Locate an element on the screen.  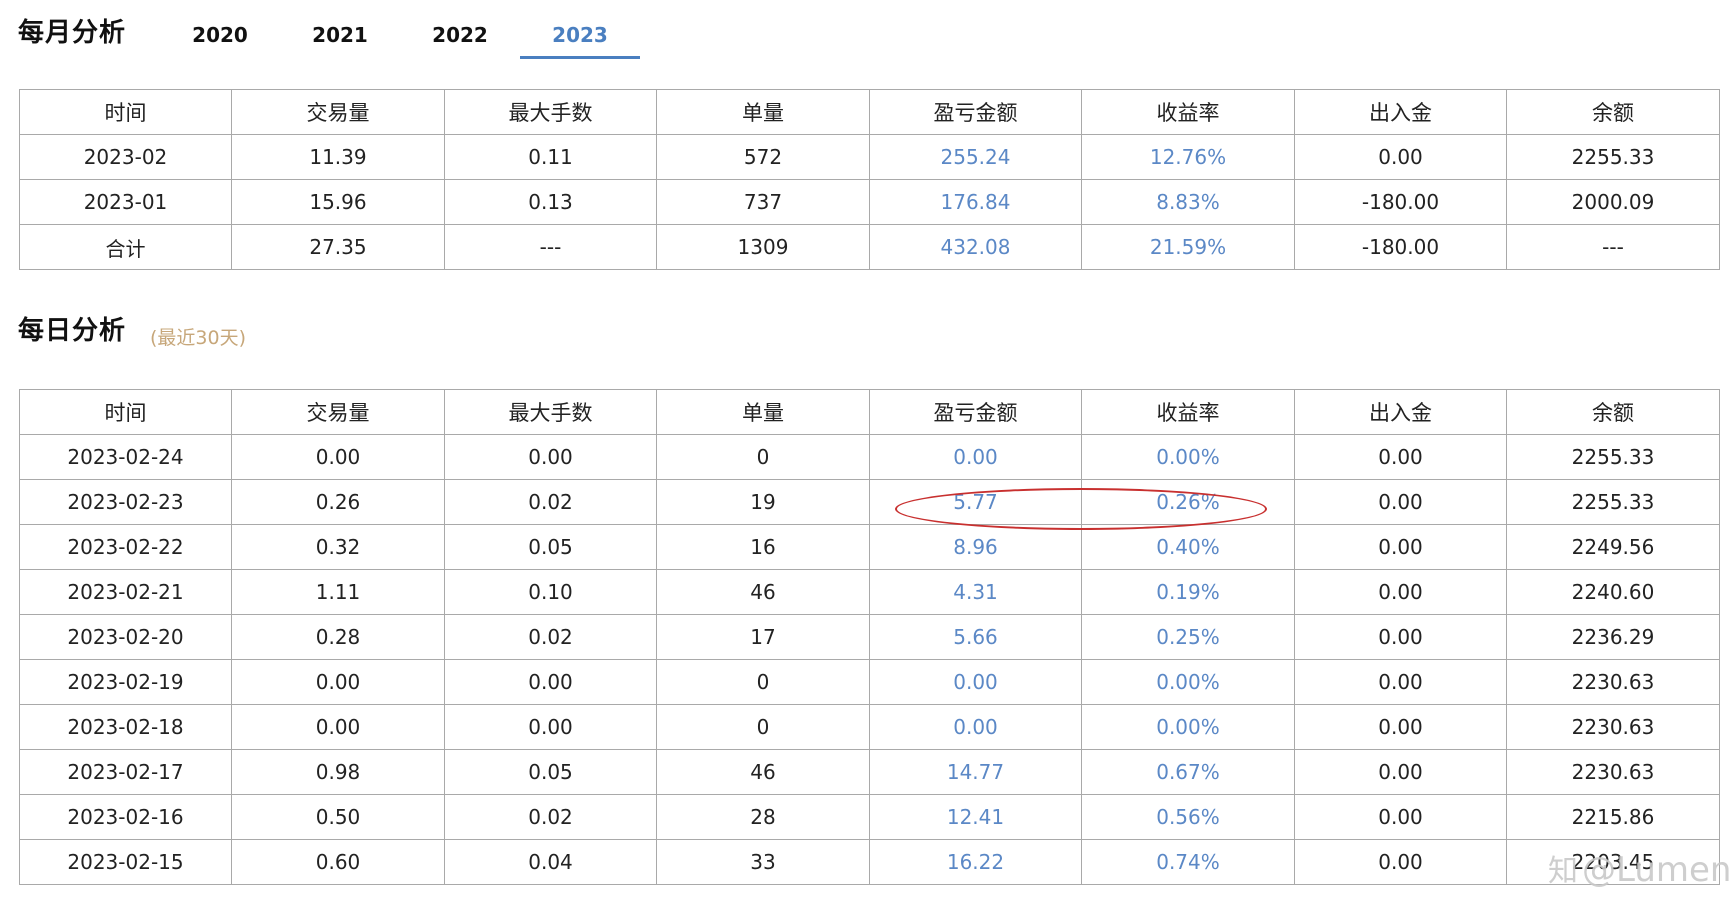
cell-volume: 15.96 is located at coordinates (338, 202).